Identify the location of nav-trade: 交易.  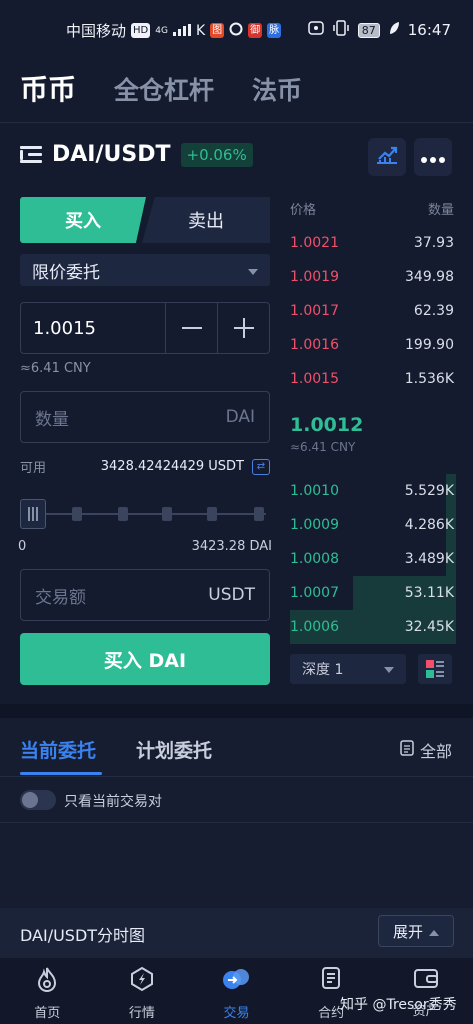
(236, 991).